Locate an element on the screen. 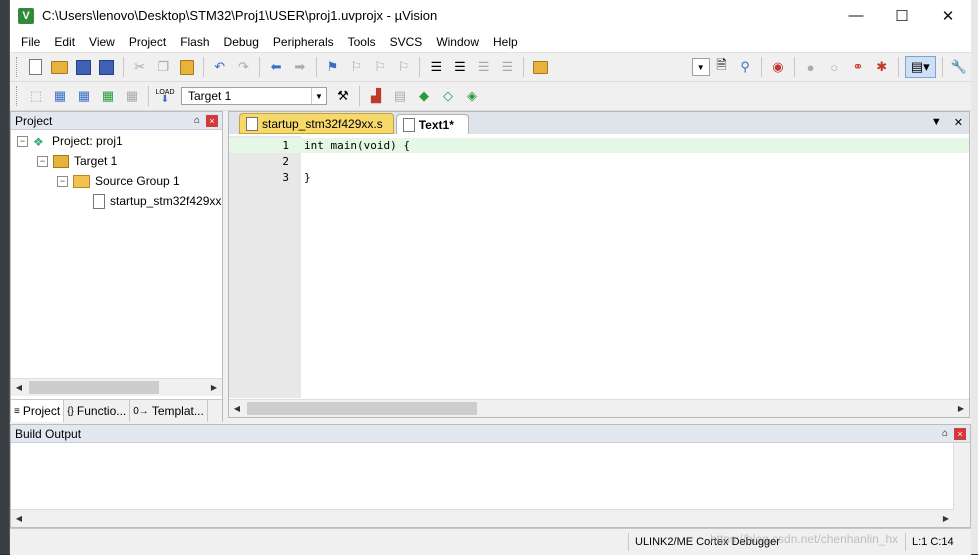 The image size is (978, 555). select-software-packs-icon: ◈ is located at coordinates (472, 96).